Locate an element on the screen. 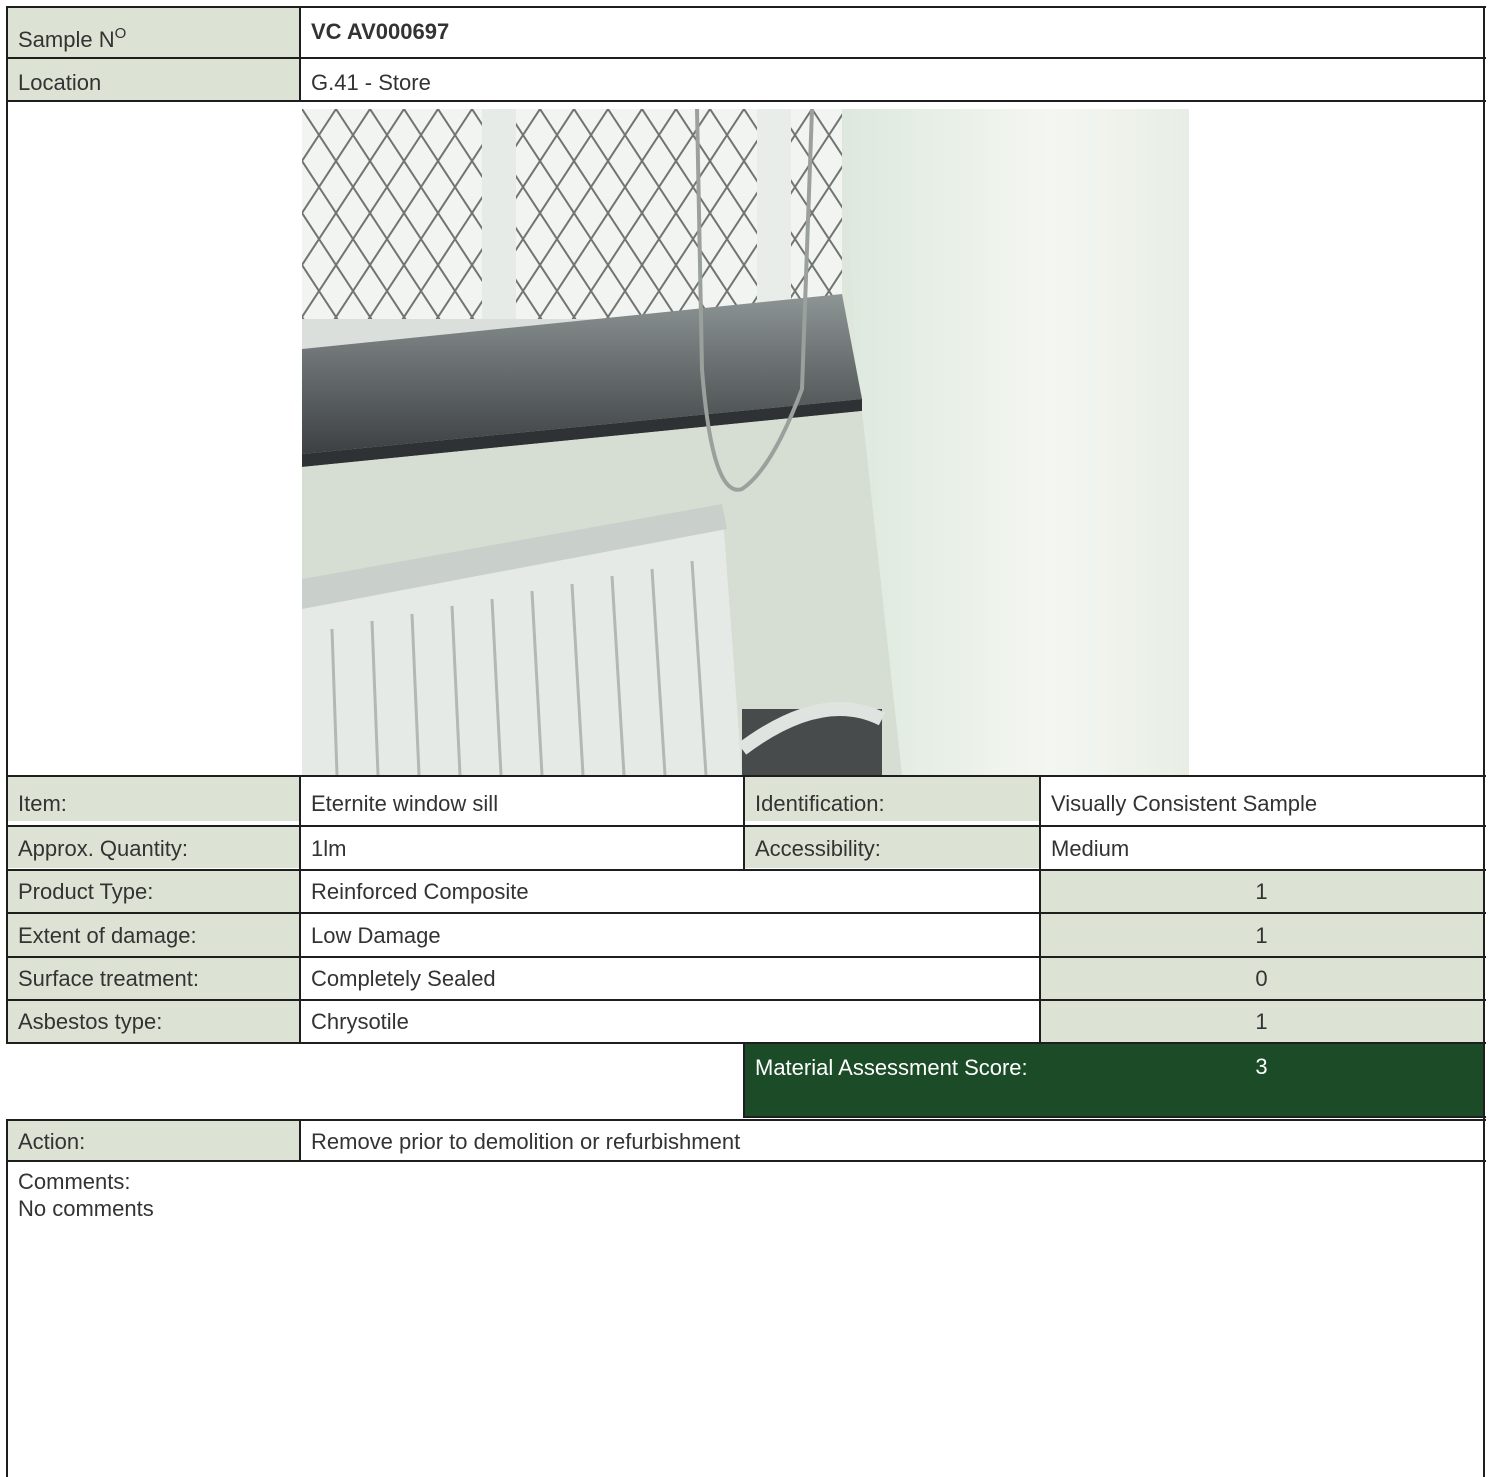 This screenshot has height=1477, width=1490. asbestos-type-label: Asbestos type: is located at coordinates (153, 1021).